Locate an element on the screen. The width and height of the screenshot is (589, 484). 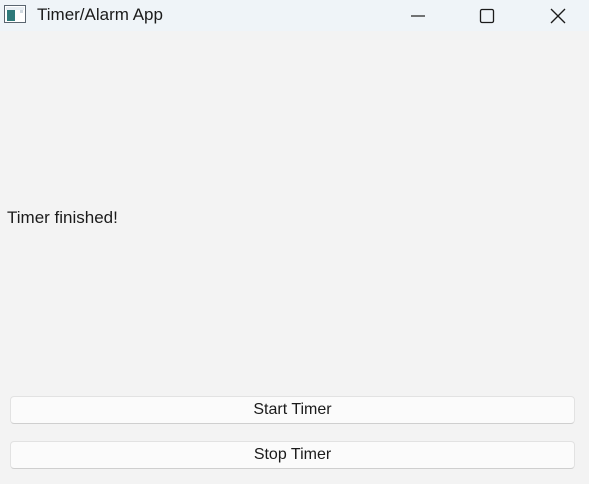
close-icon is located at coordinates (558, 15).